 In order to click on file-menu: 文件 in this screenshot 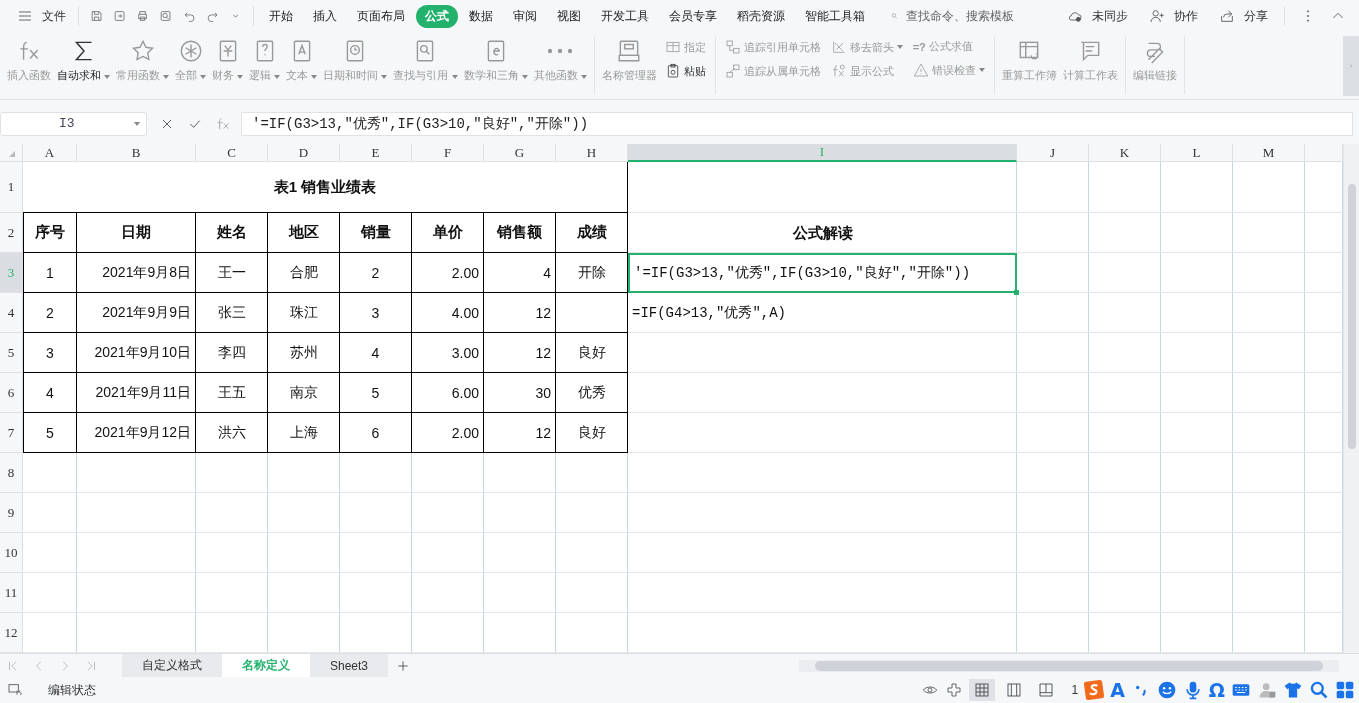, I will do `click(39, 16)`.